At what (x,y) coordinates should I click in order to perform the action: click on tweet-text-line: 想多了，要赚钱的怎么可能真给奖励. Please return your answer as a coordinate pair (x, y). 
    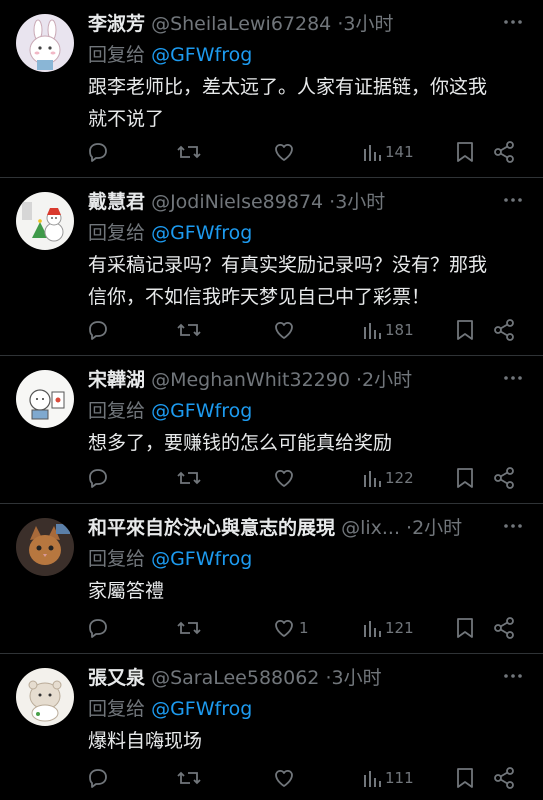
    Looking at the image, I should click on (240, 443).